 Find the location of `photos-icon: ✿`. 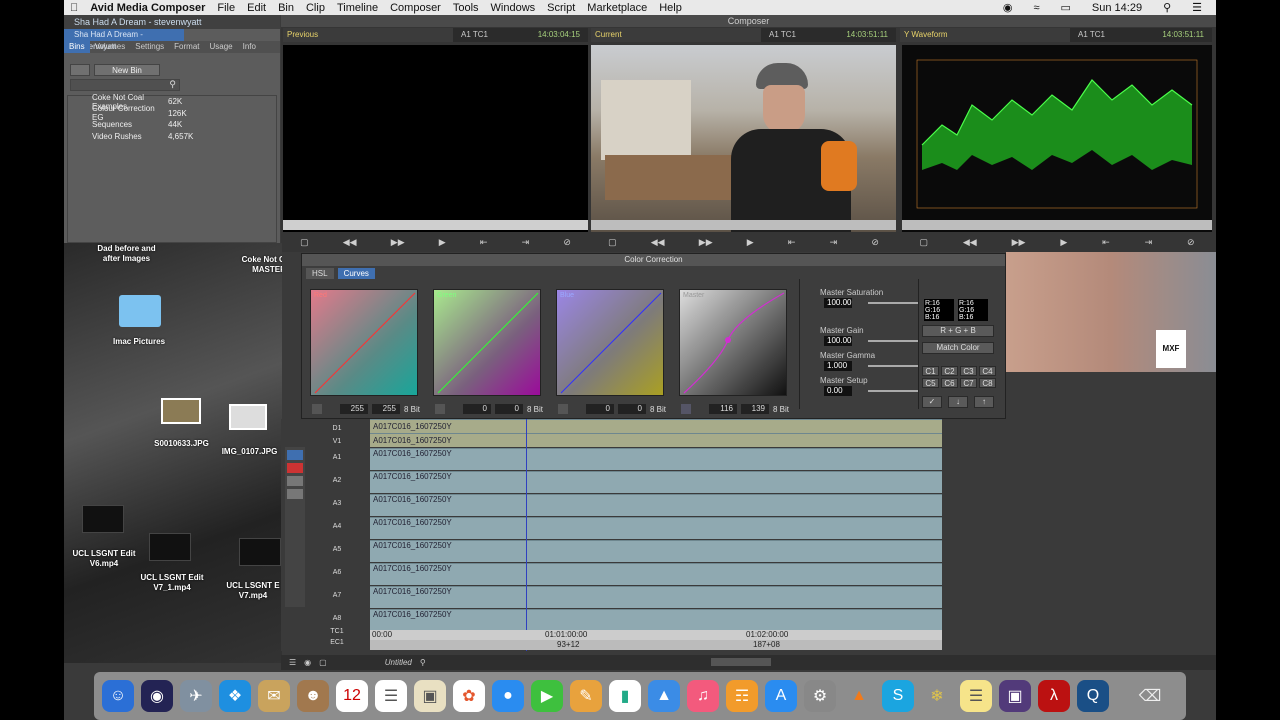

photos-icon: ✿ is located at coordinates (469, 696).